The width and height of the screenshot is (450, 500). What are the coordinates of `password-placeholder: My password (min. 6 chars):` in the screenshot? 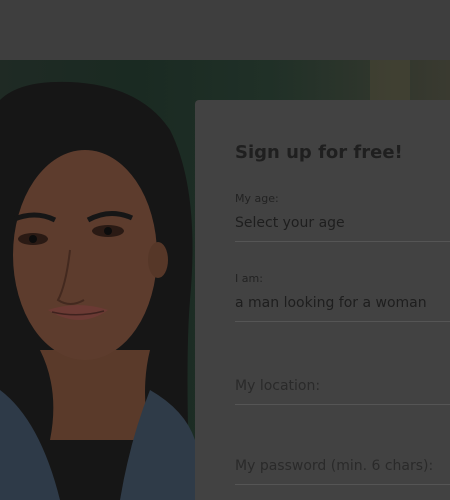 It's located at (334, 466).